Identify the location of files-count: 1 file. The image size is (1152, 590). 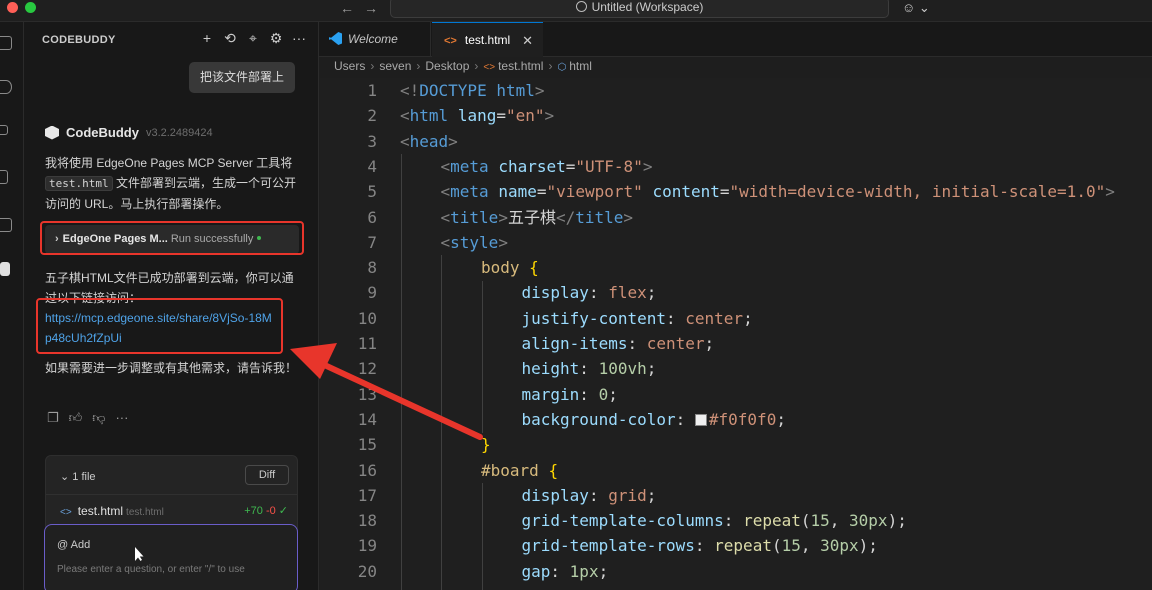
(84, 477).